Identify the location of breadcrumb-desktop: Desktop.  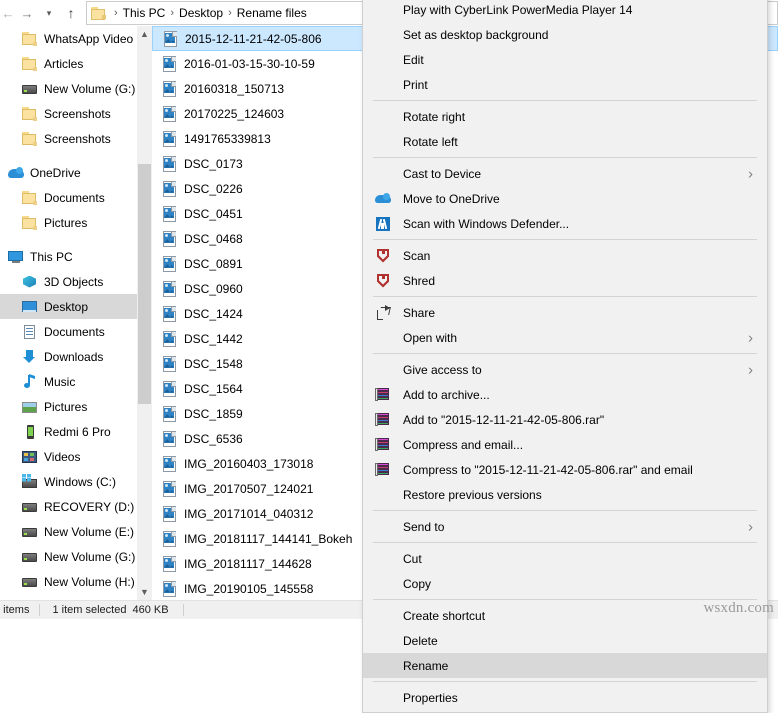
(201, 13).